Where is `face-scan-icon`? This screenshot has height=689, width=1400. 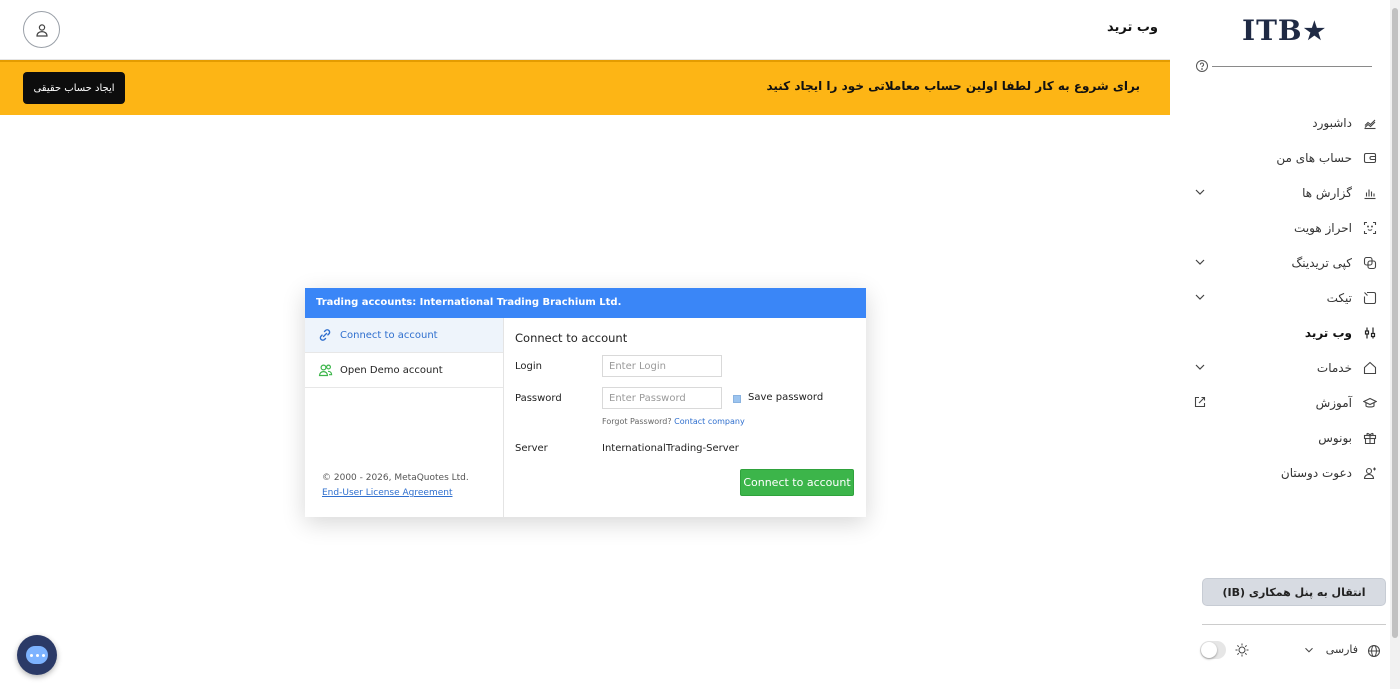
face-scan-icon is located at coordinates (1370, 228).